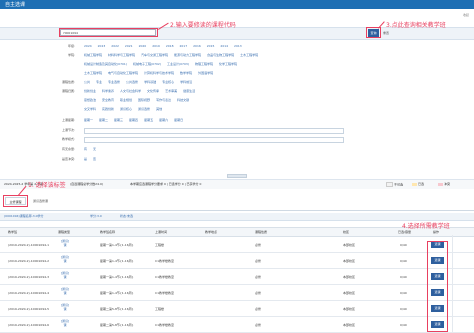 Image resolution: width=474 pixels, height=333 pixels. What do you see at coordinates (197, 46) in the screenshot?
I see `filter-option: 2016` at bounding box center [197, 46].